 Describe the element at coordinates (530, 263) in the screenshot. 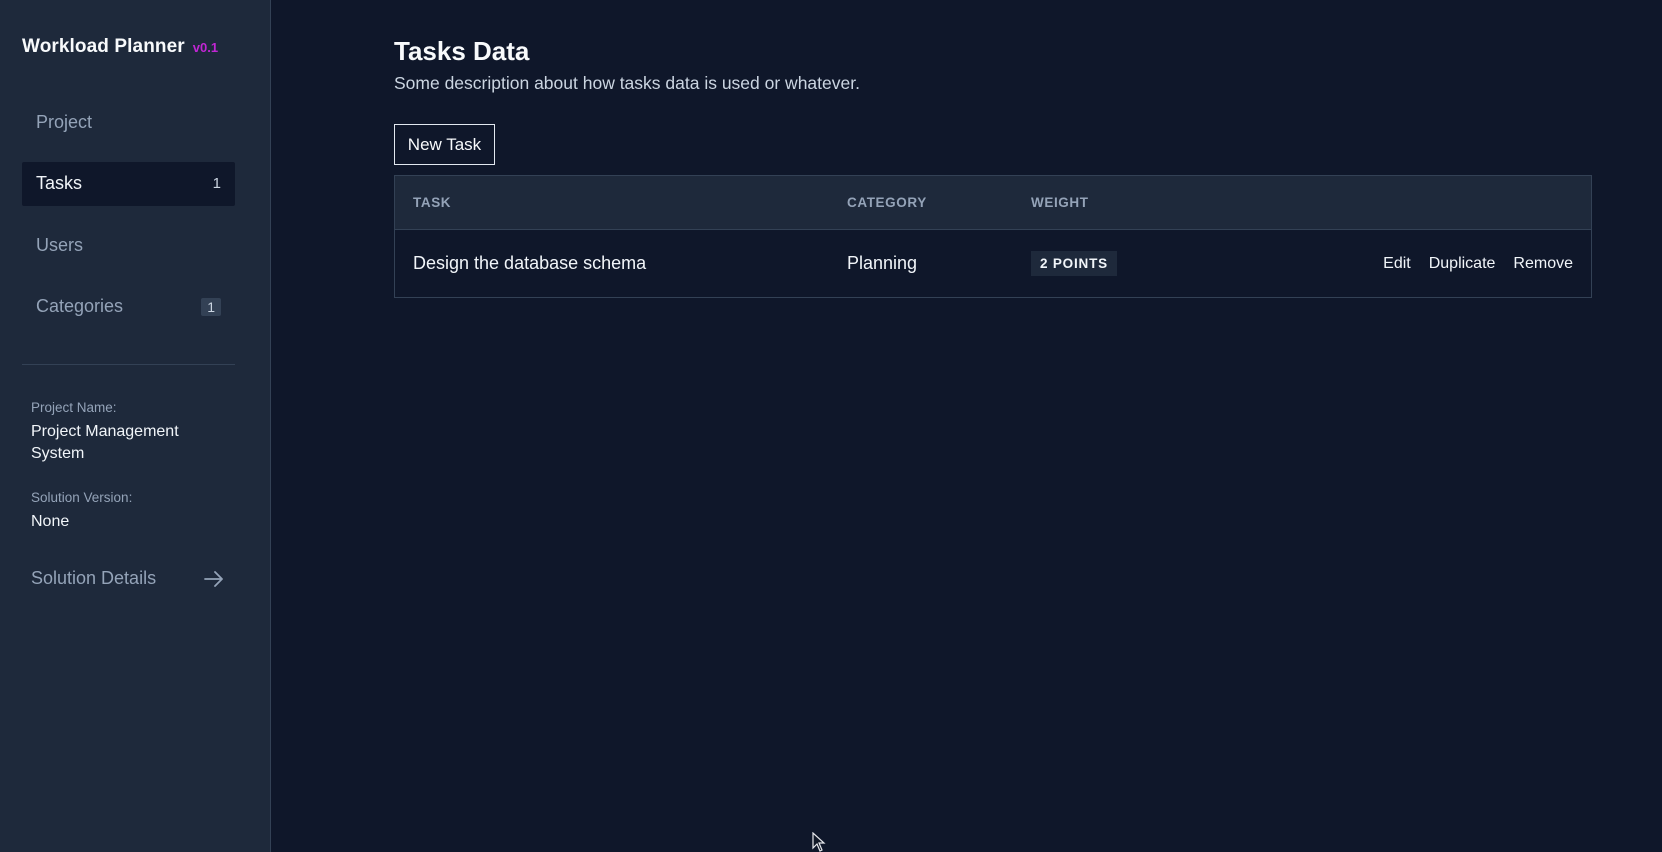

I see `task-name: Design the database schema` at that location.